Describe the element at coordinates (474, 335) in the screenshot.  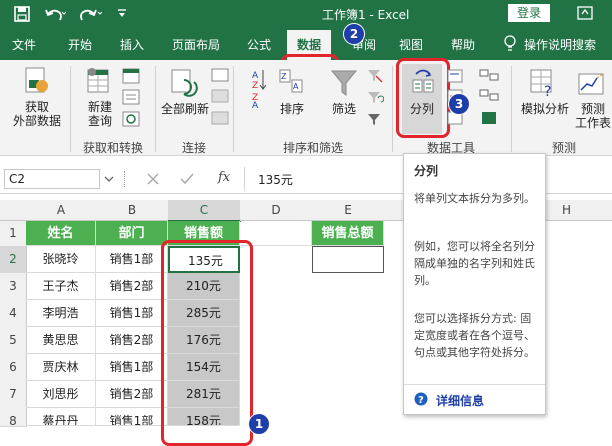
I see `tooltip-options: 您可以选择拆分方式: 固定宽度或者在各个逗号、句点或其他字符处拆分。` at that location.